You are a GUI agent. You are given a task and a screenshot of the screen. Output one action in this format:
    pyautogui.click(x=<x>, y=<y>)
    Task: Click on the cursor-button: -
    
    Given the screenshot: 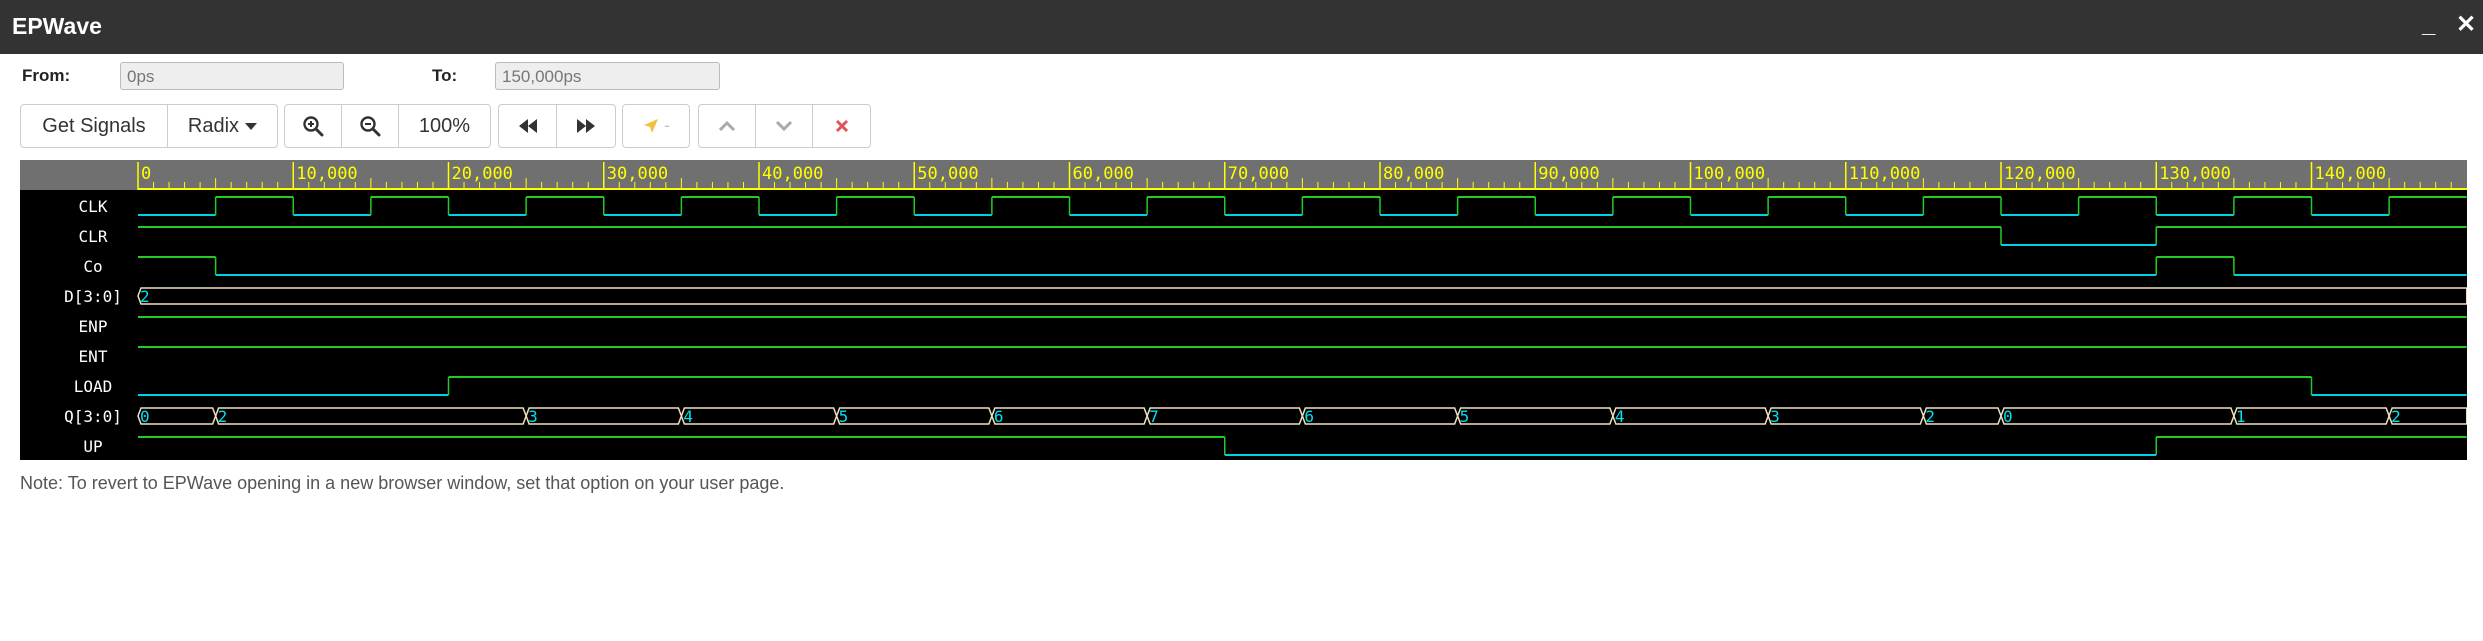 What is the action you would take?
    pyautogui.click(x=656, y=126)
    